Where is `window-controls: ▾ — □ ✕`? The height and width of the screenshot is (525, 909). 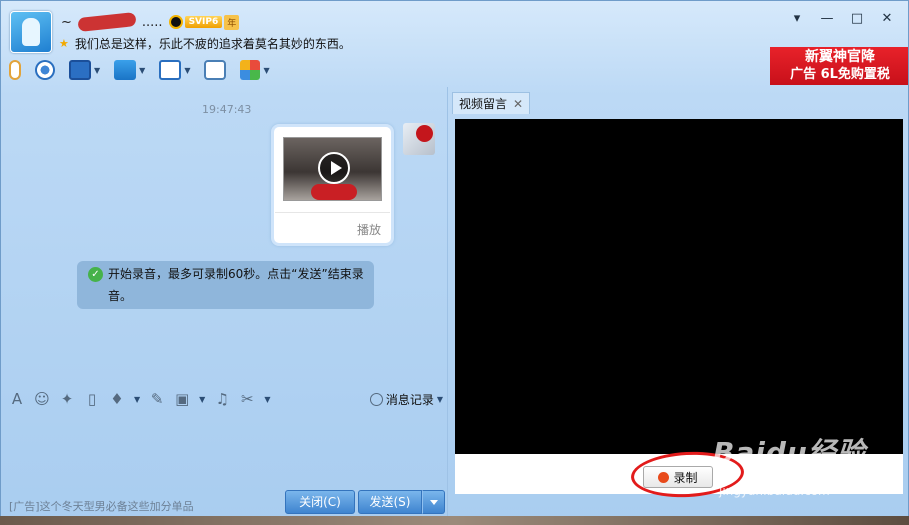
window-controls: ▾ — □ ✕ is located at coordinates (842, 18).